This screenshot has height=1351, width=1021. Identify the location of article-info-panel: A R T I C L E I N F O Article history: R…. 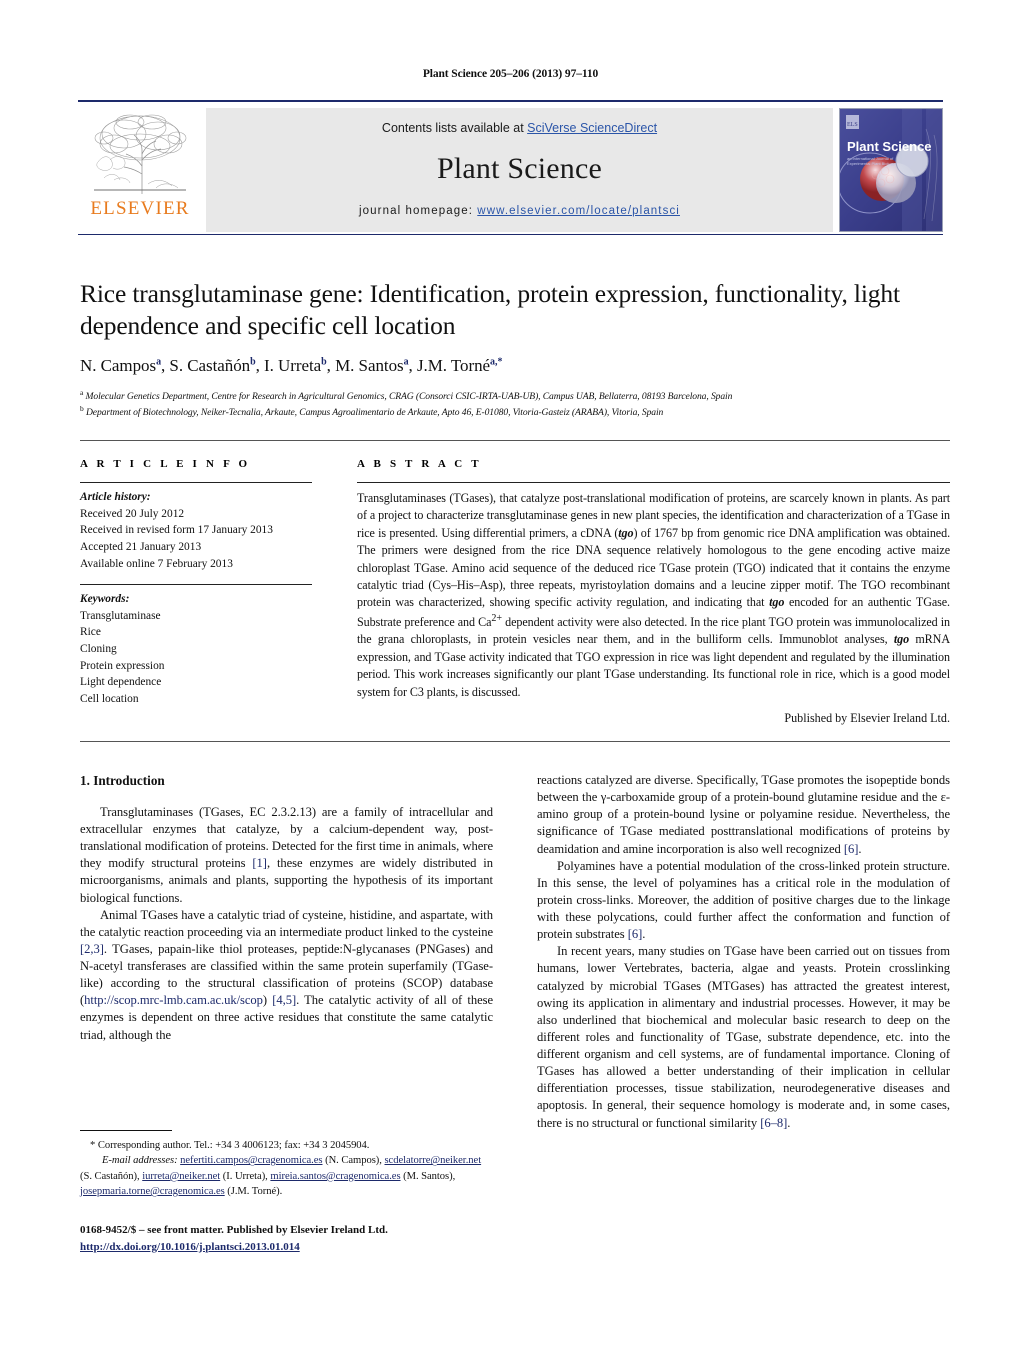
(196, 583).